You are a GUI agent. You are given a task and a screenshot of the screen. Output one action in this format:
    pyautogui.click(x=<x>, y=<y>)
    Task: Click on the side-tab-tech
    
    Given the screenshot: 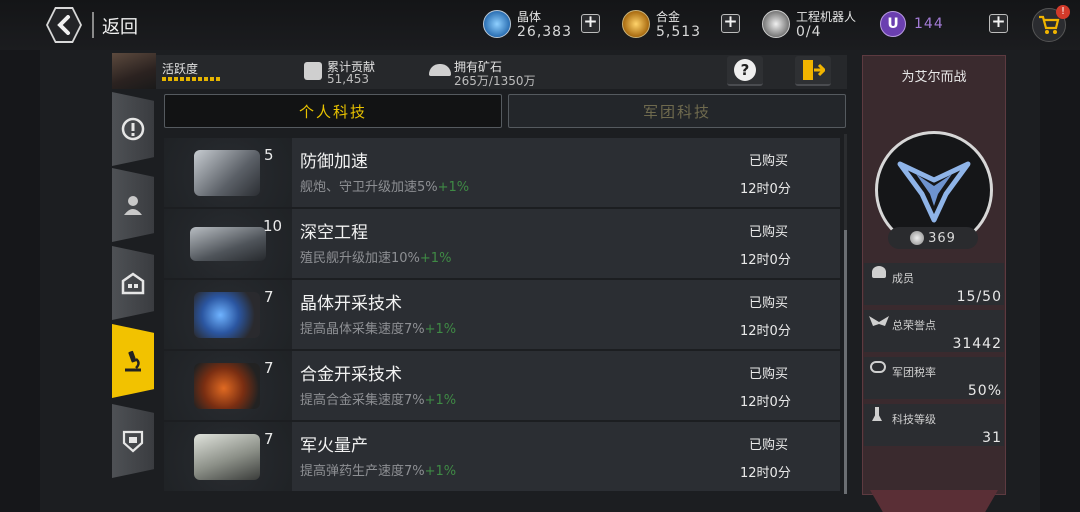 What is the action you would take?
    pyautogui.click(x=133, y=361)
    